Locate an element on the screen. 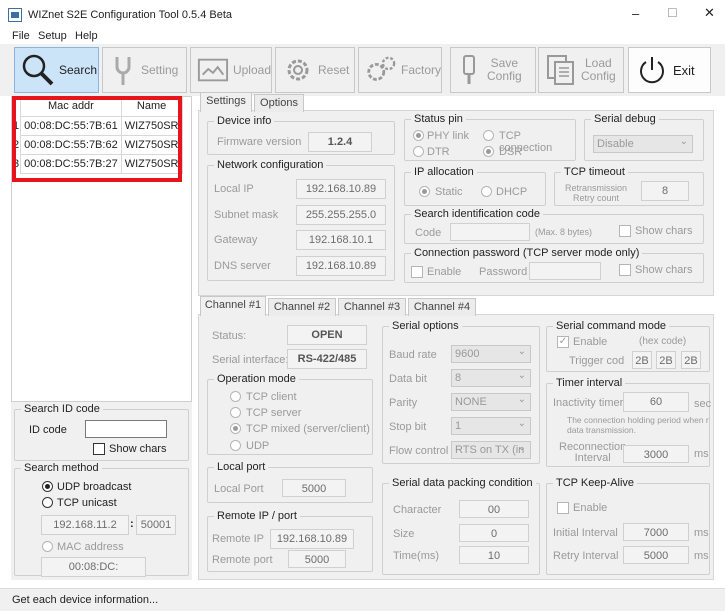 The width and height of the screenshot is (725, 611). setting-button: Setting is located at coordinates (144, 70).